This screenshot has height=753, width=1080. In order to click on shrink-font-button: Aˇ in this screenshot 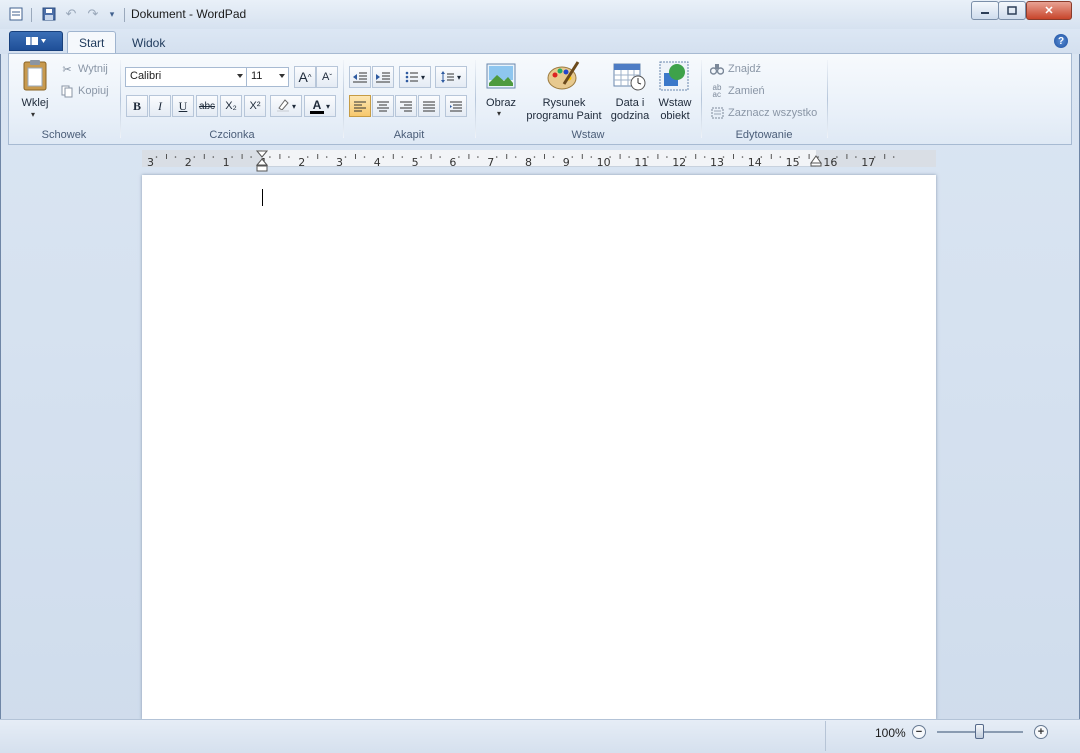, I will do `click(327, 77)`.